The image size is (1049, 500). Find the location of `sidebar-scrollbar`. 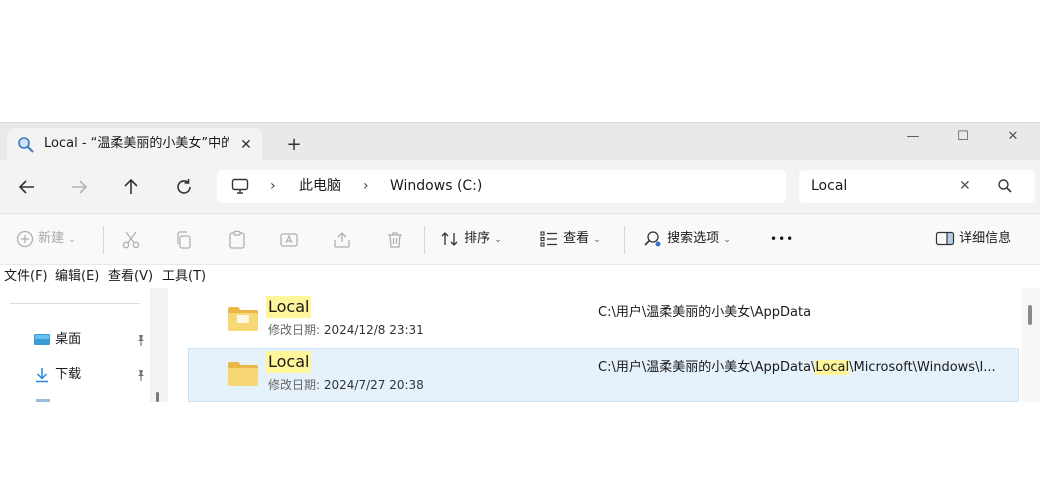

sidebar-scrollbar is located at coordinates (159, 345).